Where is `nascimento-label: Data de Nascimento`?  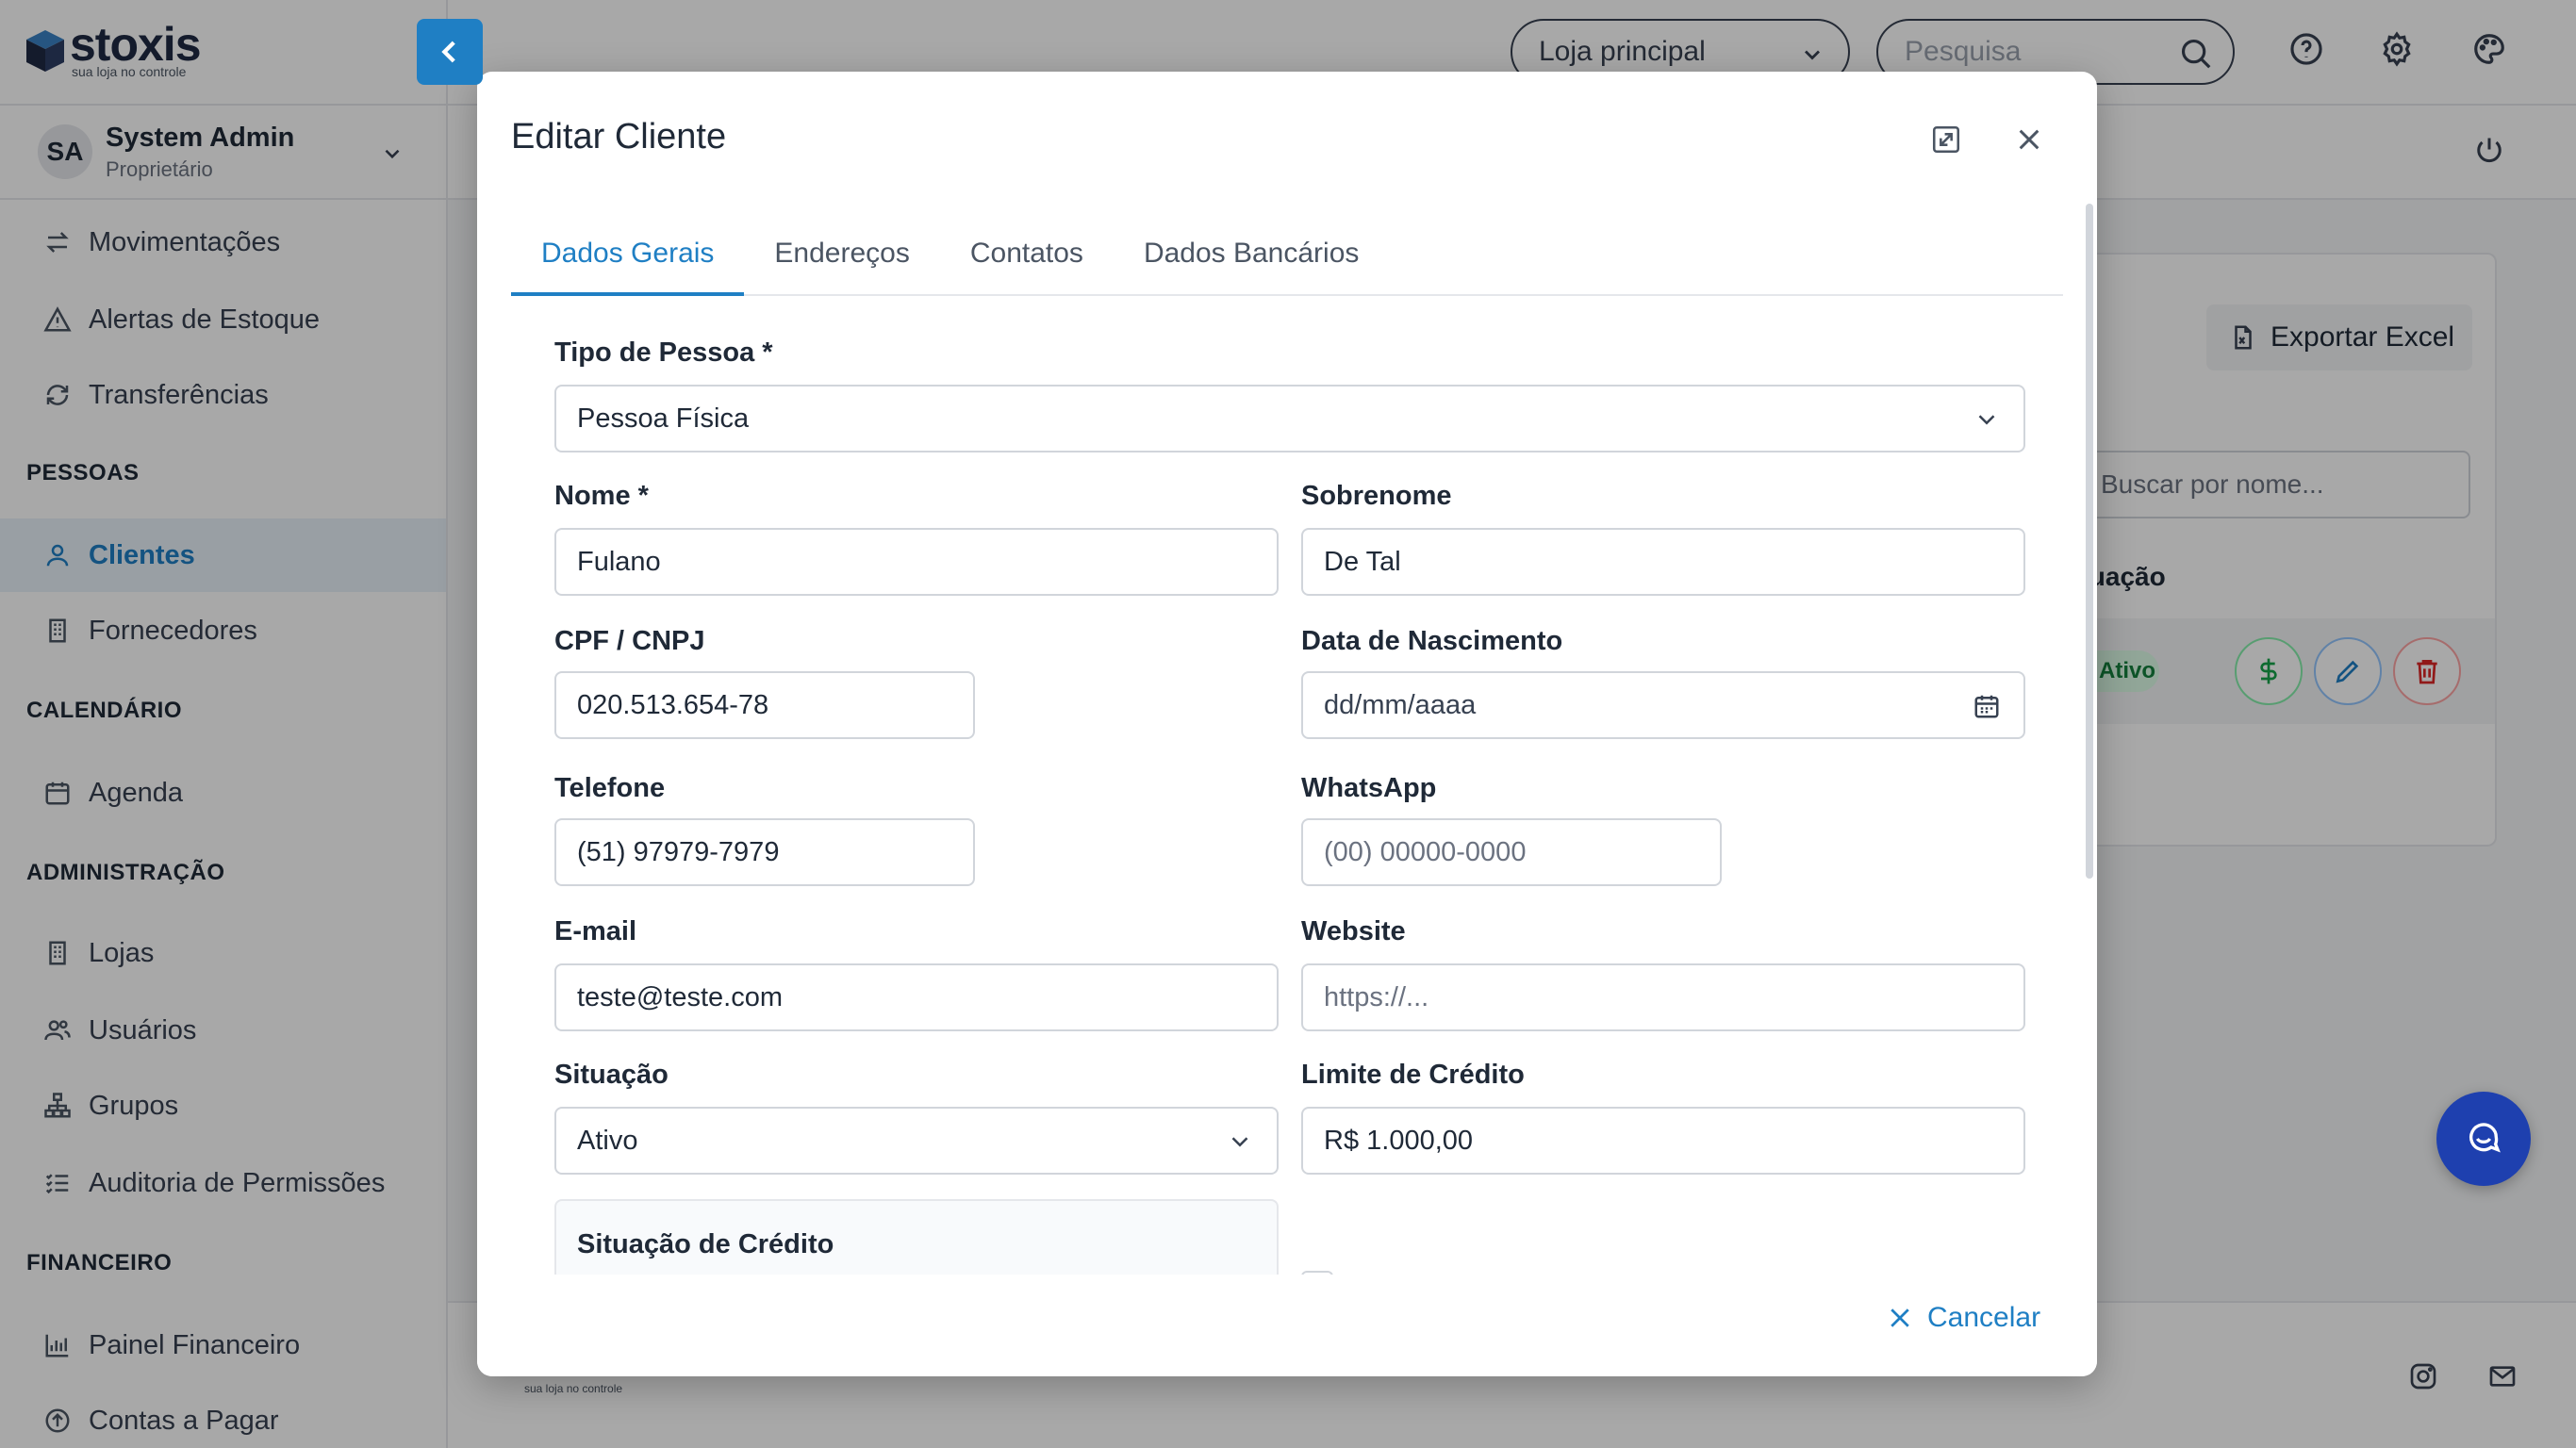
nascimento-label: Data de Nascimento is located at coordinates (1432, 641).